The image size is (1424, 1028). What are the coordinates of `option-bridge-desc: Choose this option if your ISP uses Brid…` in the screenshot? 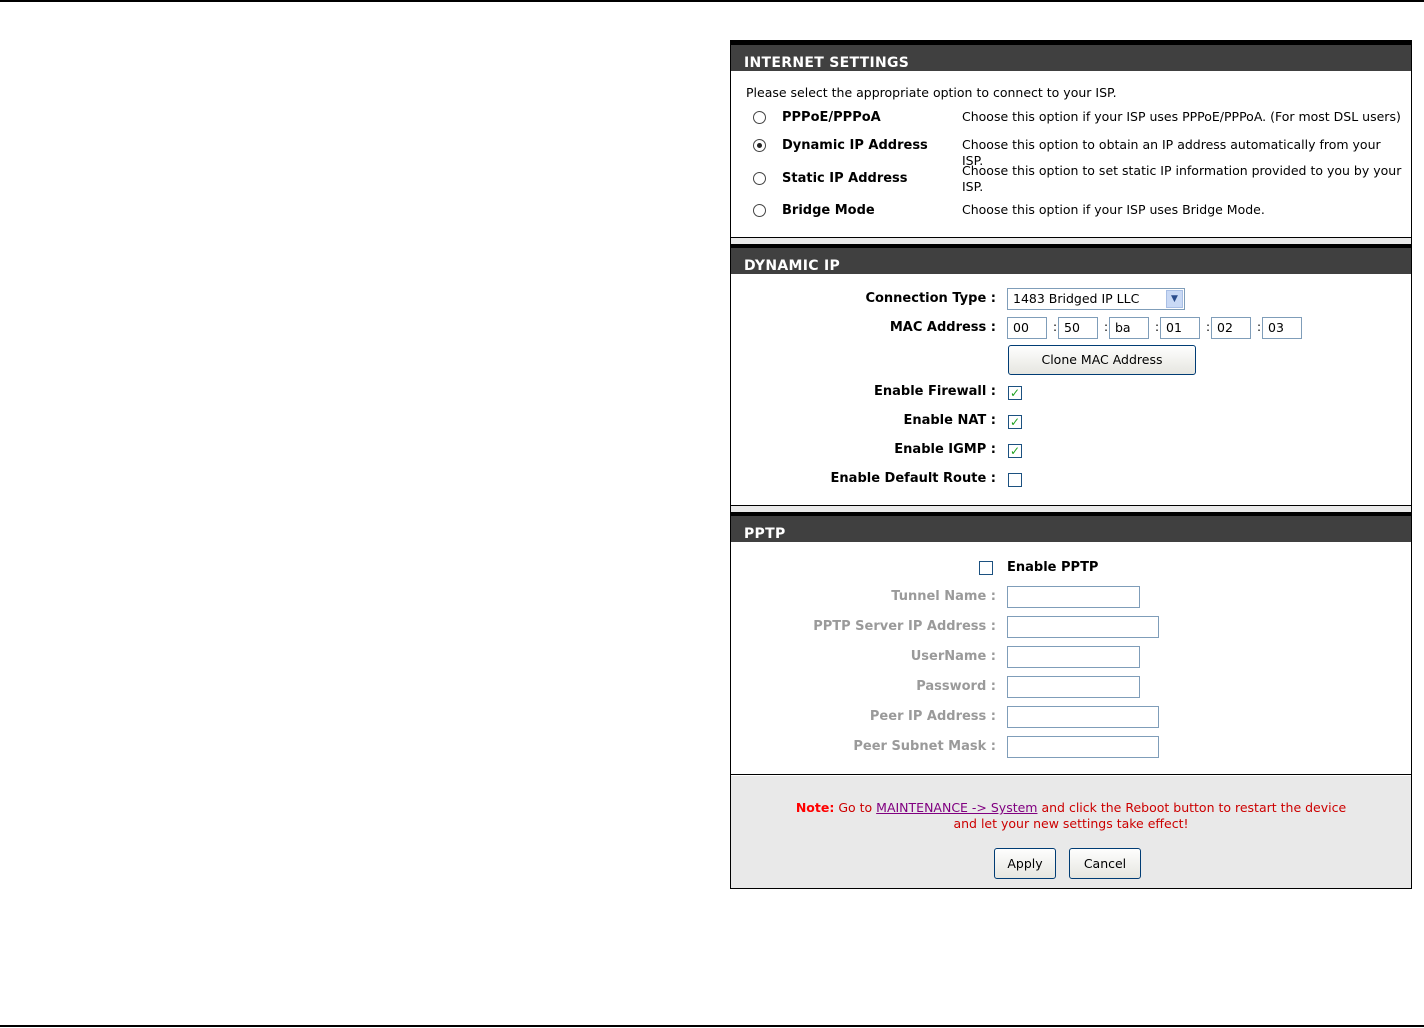 It's located at (1113, 209).